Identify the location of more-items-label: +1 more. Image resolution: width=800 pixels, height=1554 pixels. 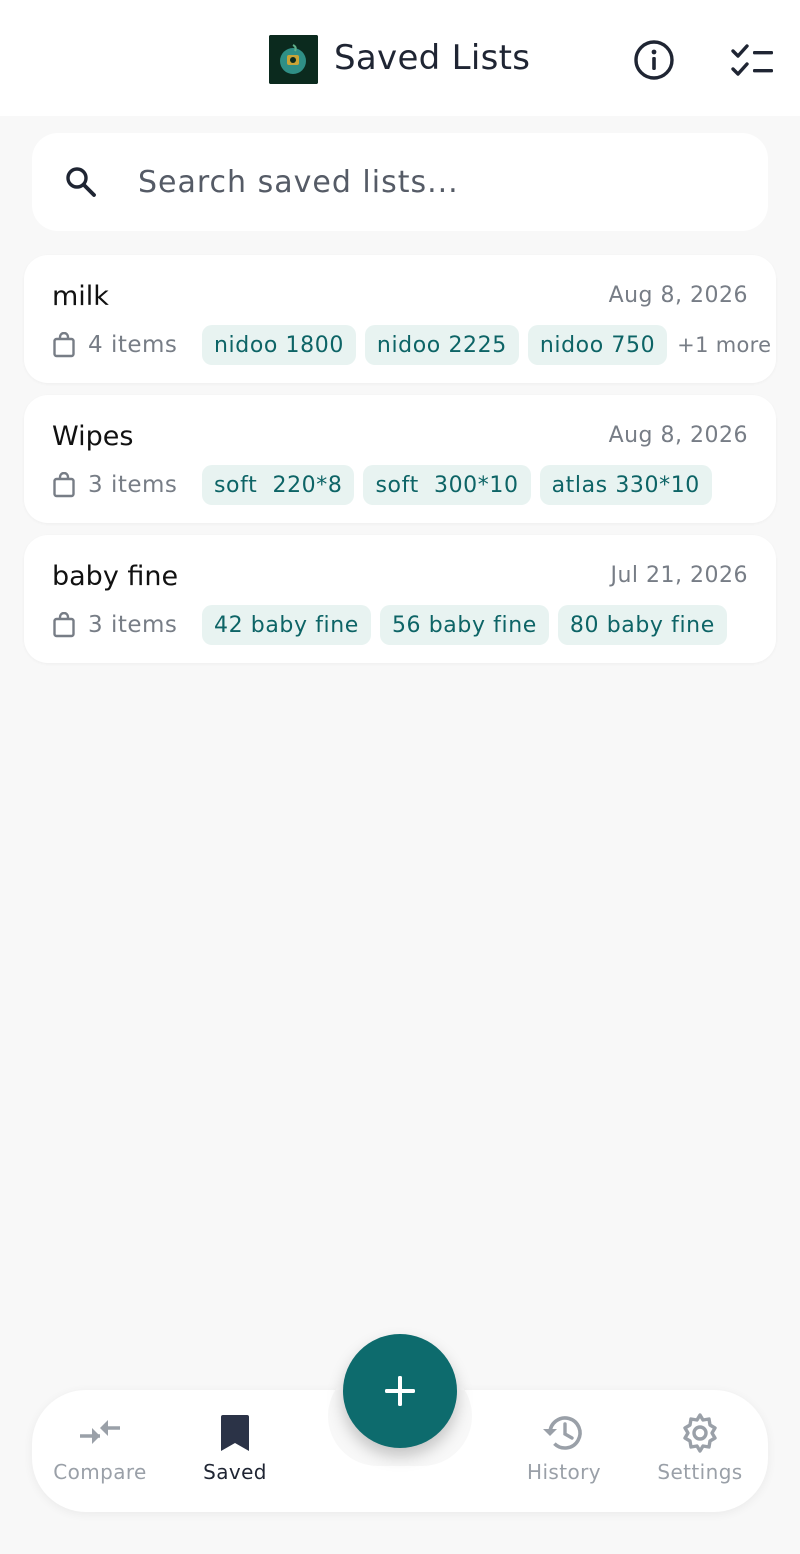
(724, 345).